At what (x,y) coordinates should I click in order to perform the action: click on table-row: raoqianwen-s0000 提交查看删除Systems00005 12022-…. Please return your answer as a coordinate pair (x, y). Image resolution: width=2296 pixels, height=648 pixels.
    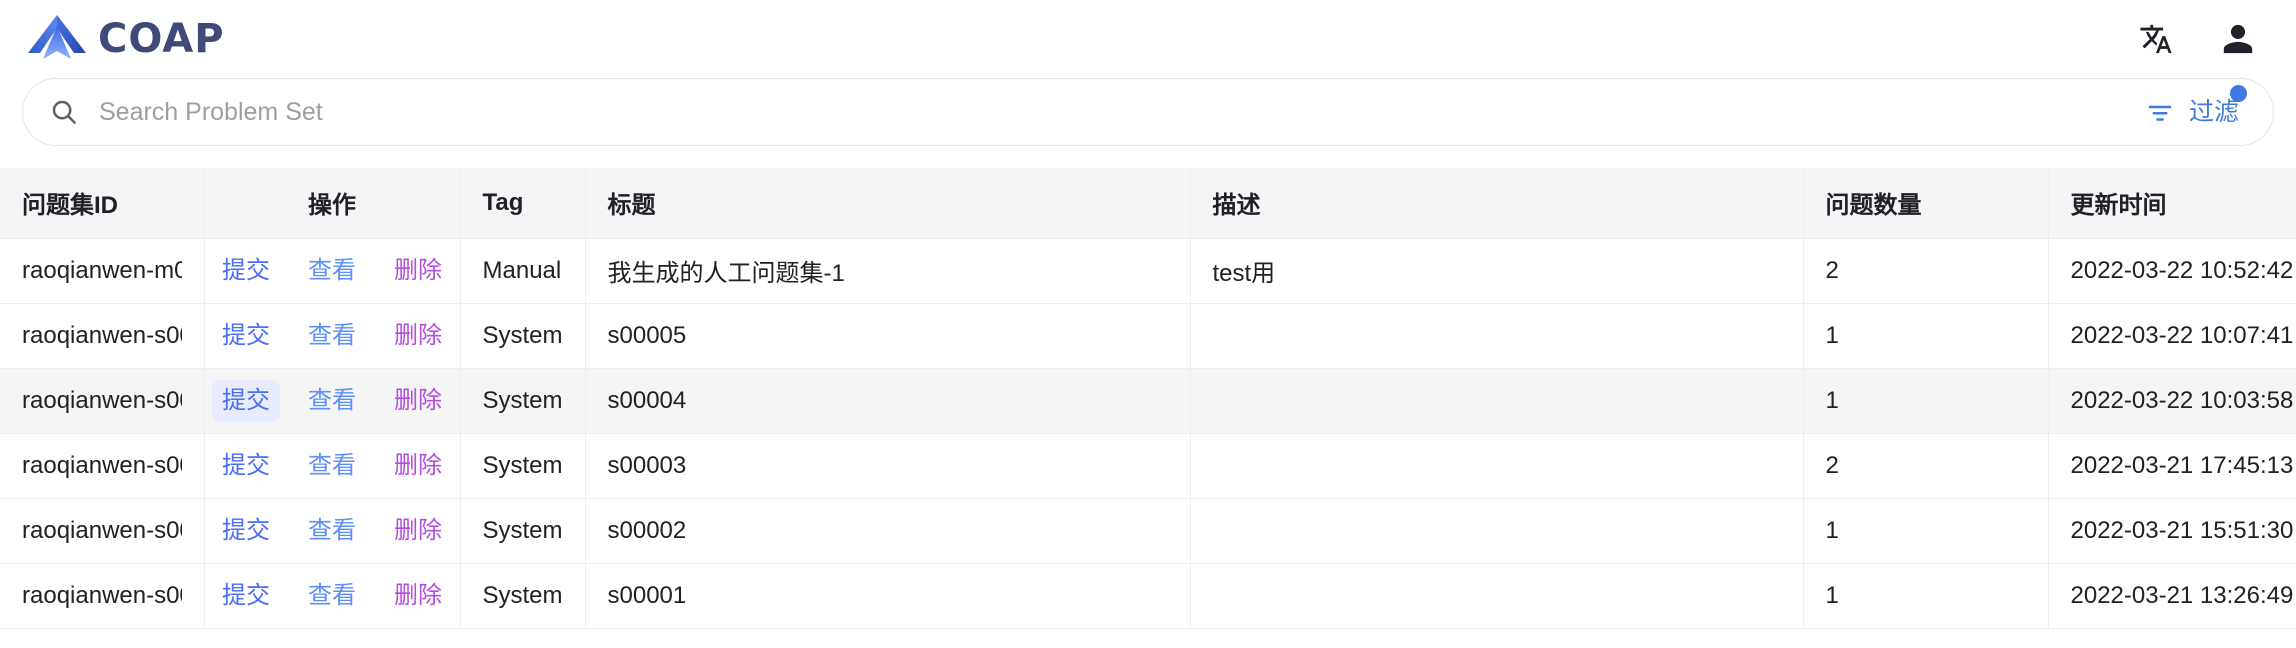
    Looking at the image, I should click on (1148, 336).